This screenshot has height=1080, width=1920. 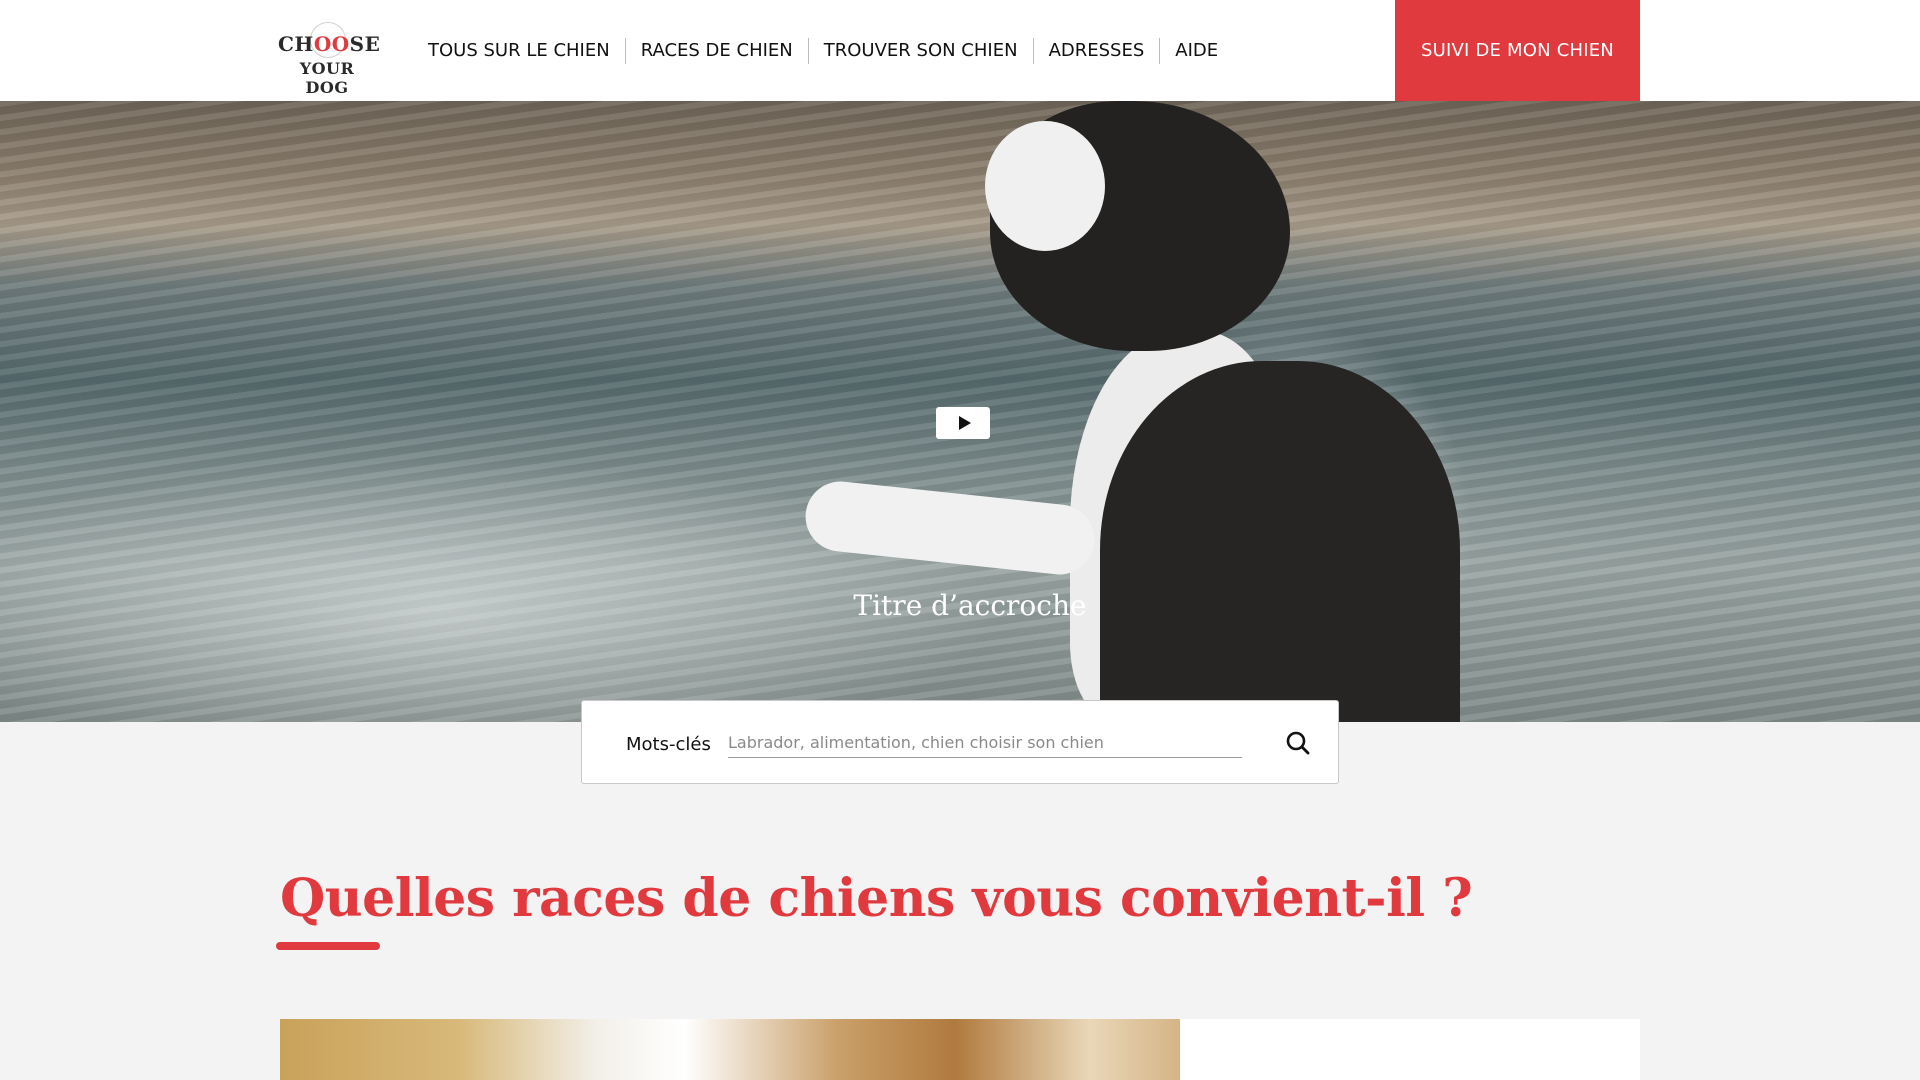 What do you see at coordinates (328, 946) in the screenshot?
I see `section-title-underline` at bounding box center [328, 946].